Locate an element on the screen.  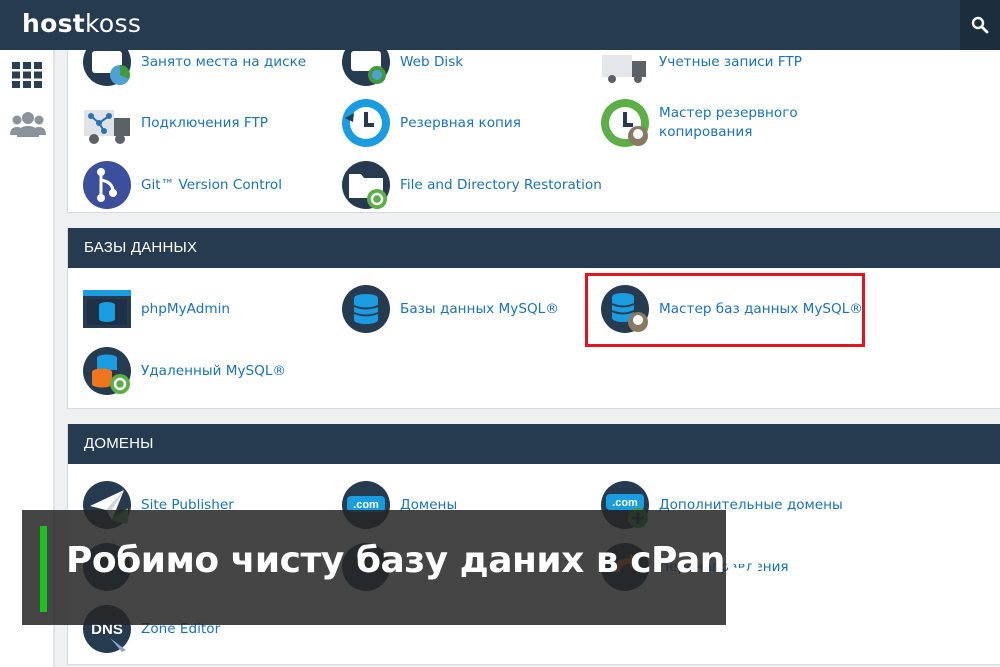
backup-wizard-label: Мастер резервного копирования is located at coordinates (728, 122).